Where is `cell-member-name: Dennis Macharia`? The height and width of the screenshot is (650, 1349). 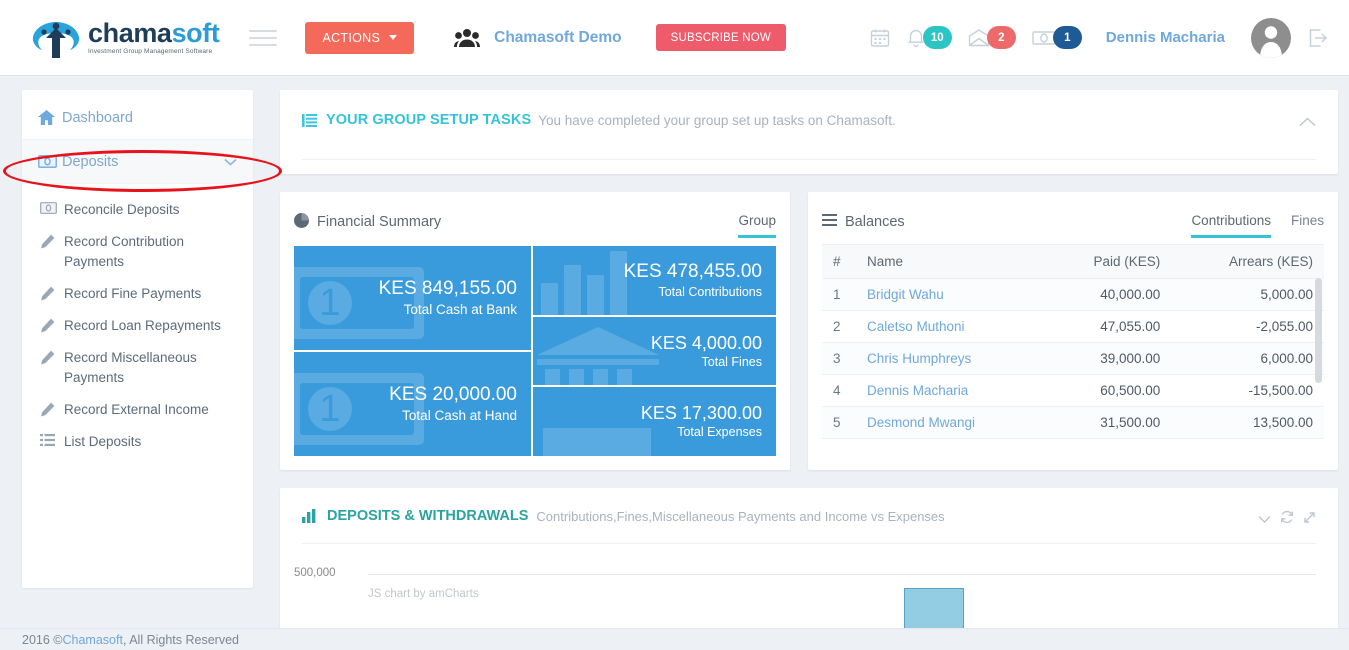
cell-member-name: Dennis Macharia is located at coordinates (950, 390).